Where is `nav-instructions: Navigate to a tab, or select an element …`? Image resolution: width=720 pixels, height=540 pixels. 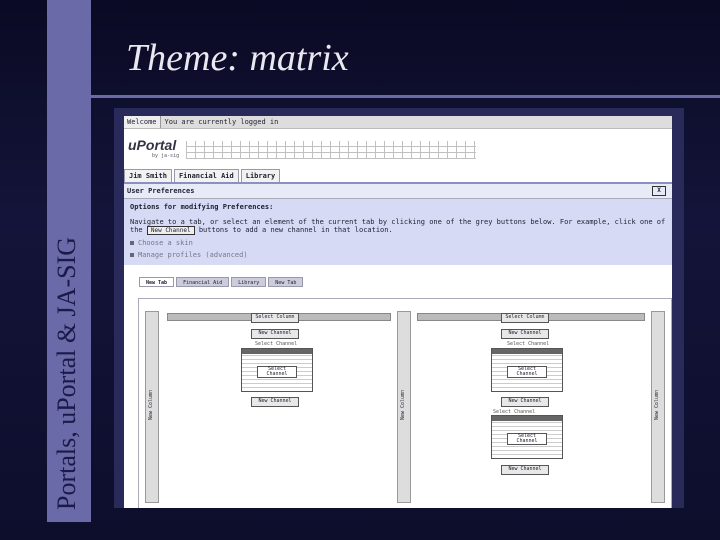
nav-instructions: Navigate to a tab, or select an element … is located at coordinates (398, 222).